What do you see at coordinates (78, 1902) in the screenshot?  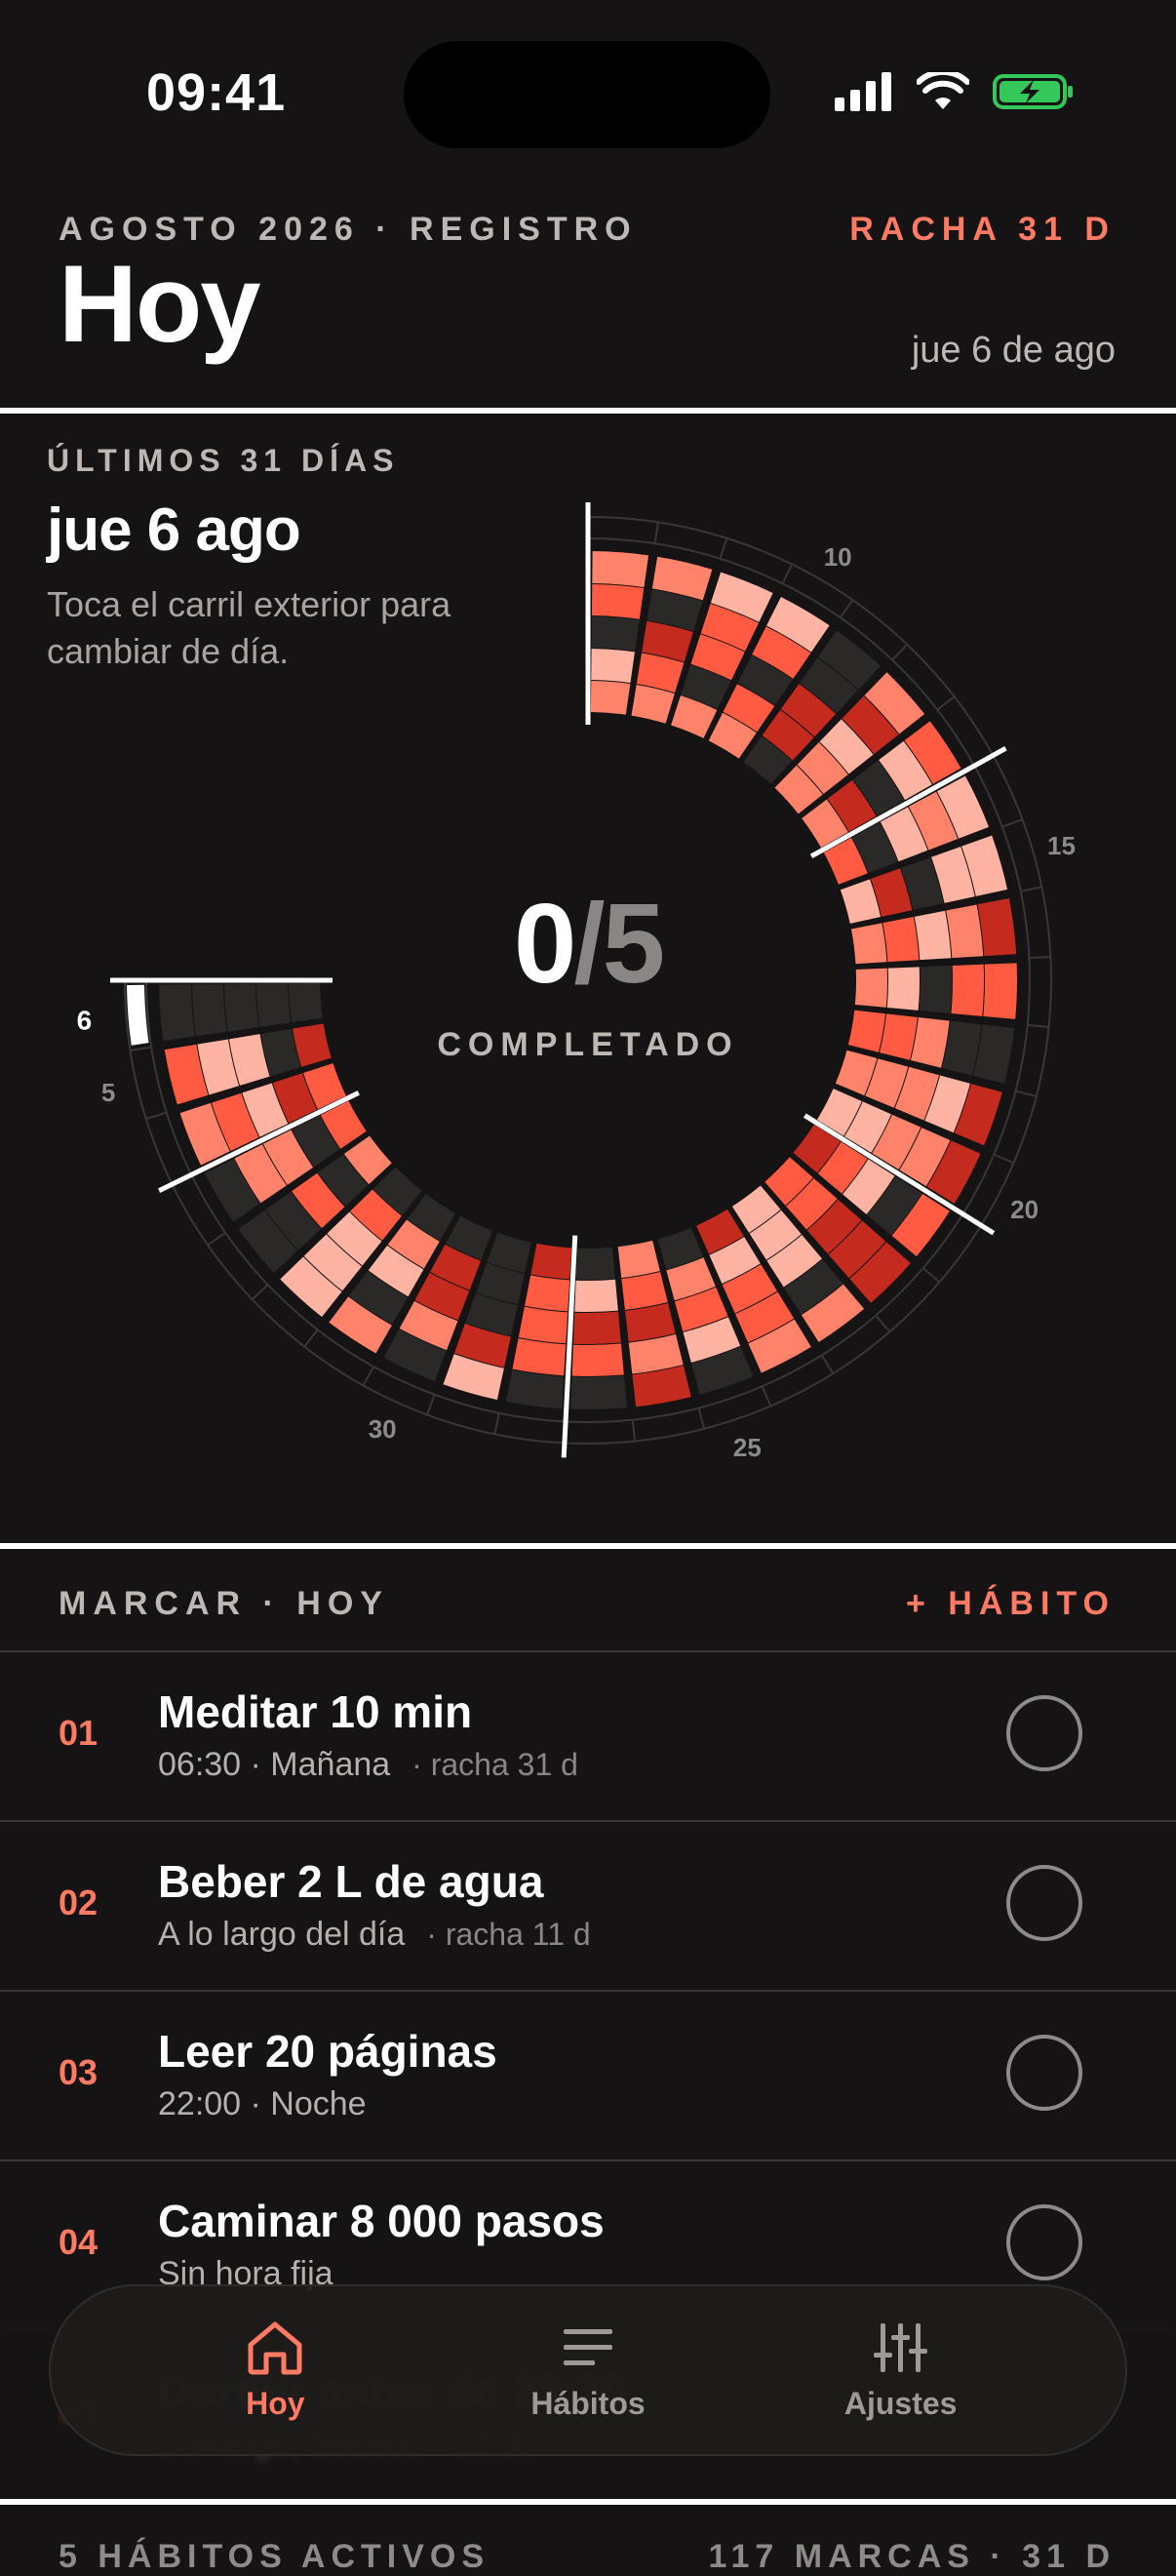 I see `habit-number: 02` at bounding box center [78, 1902].